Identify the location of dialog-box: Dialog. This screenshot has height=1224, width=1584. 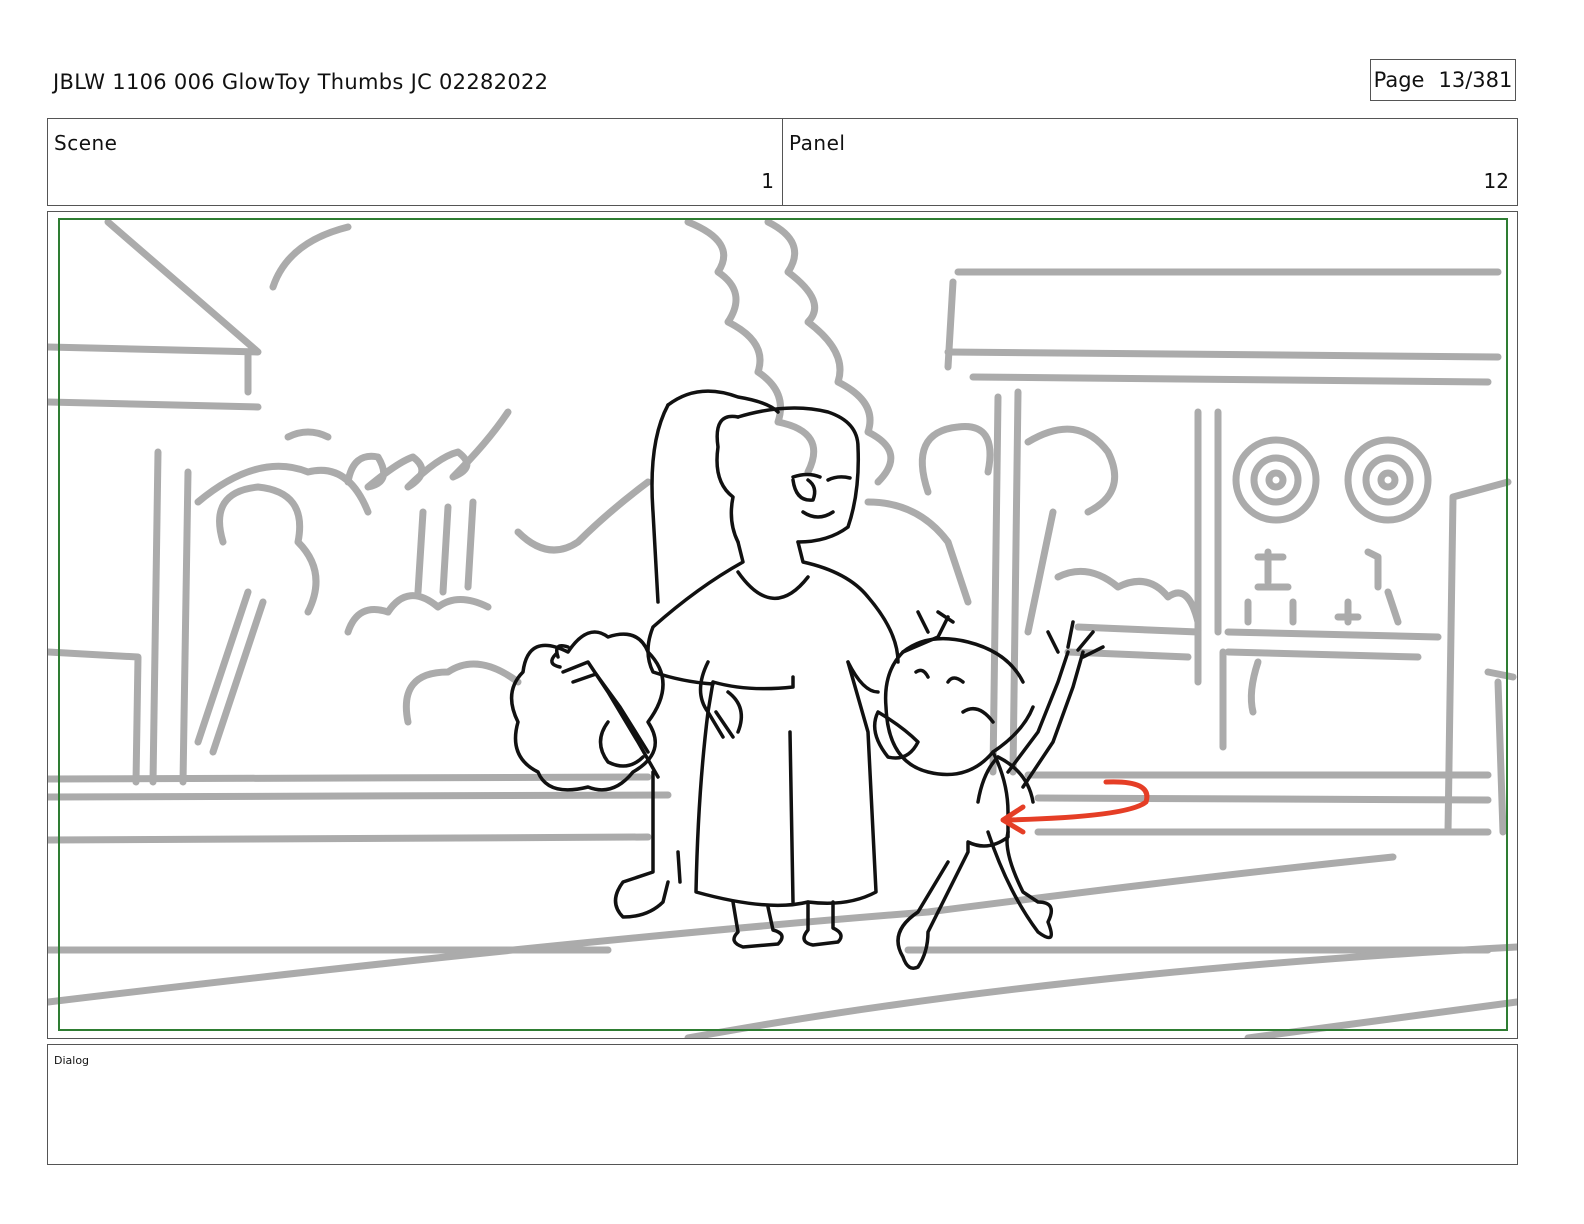
(782, 1104).